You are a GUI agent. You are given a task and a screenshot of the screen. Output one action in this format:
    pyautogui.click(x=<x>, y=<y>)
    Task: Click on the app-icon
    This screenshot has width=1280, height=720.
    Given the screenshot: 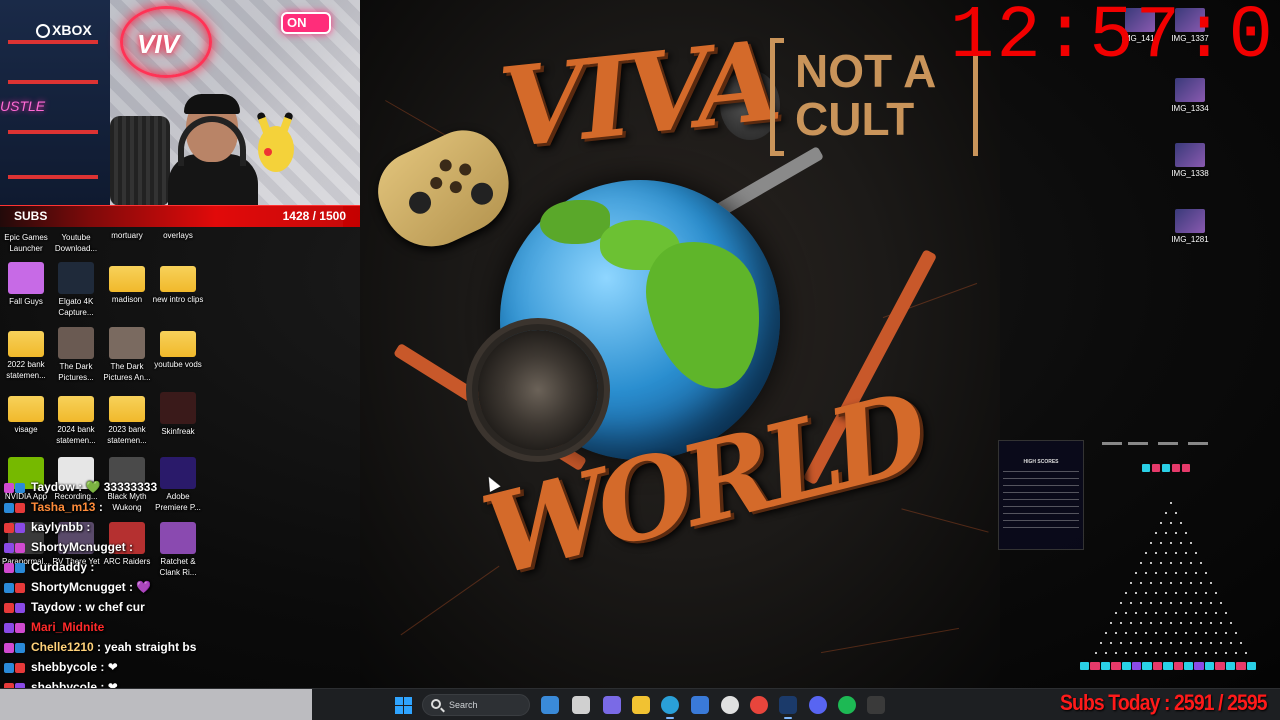 What is the action you would take?
    pyautogui.click(x=76, y=278)
    